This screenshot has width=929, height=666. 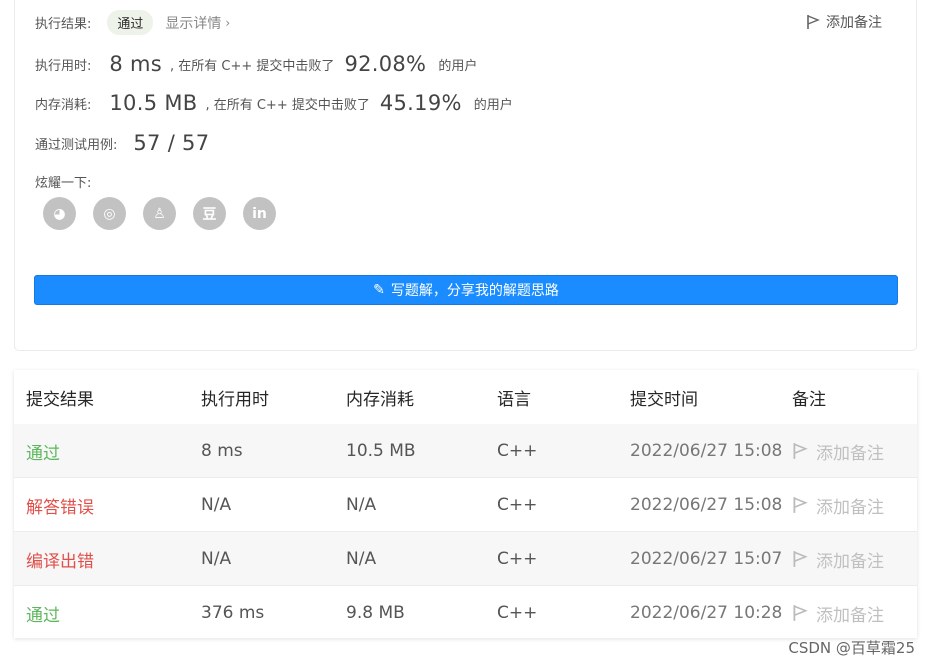 I want to click on share-label-row: 炫耀一下:, so click(x=63, y=181).